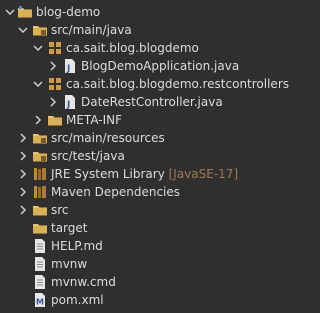 Image resolution: width=320 pixels, height=313 pixels. What do you see at coordinates (116, 192) in the screenshot?
I see `tree-item-label: Maven Dependencies` at bounding box center [116, 192].